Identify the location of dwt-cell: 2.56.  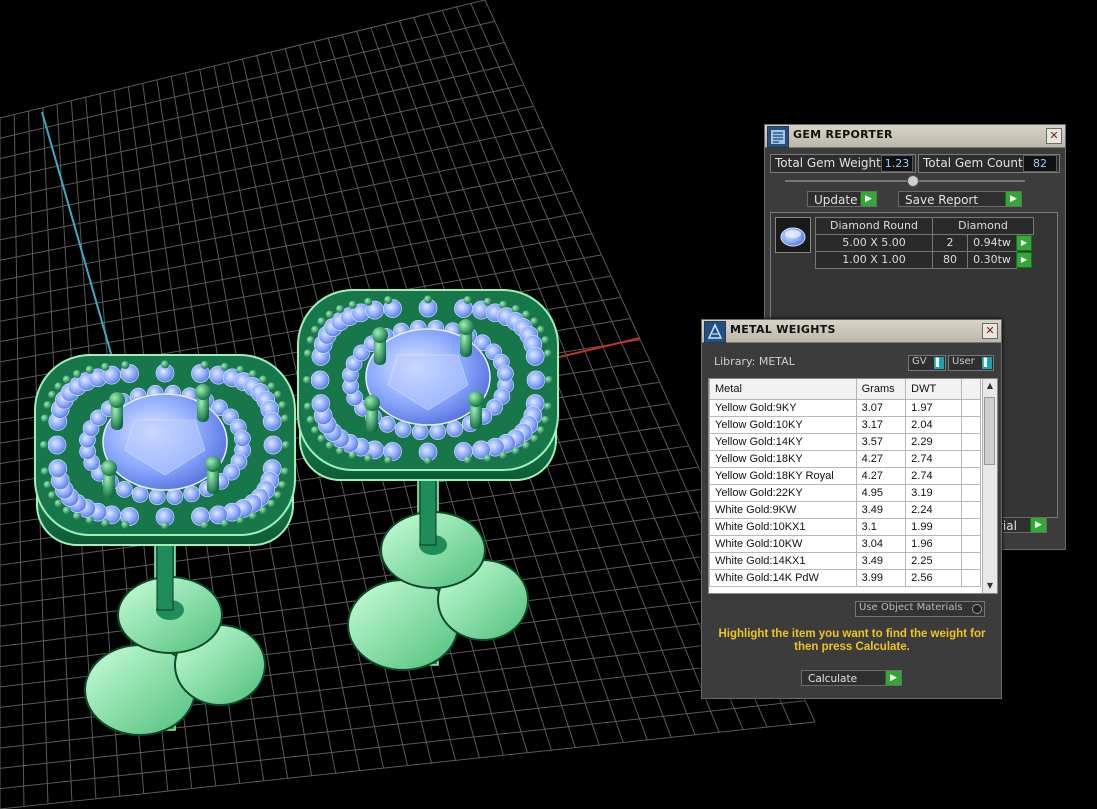
(934, 578).